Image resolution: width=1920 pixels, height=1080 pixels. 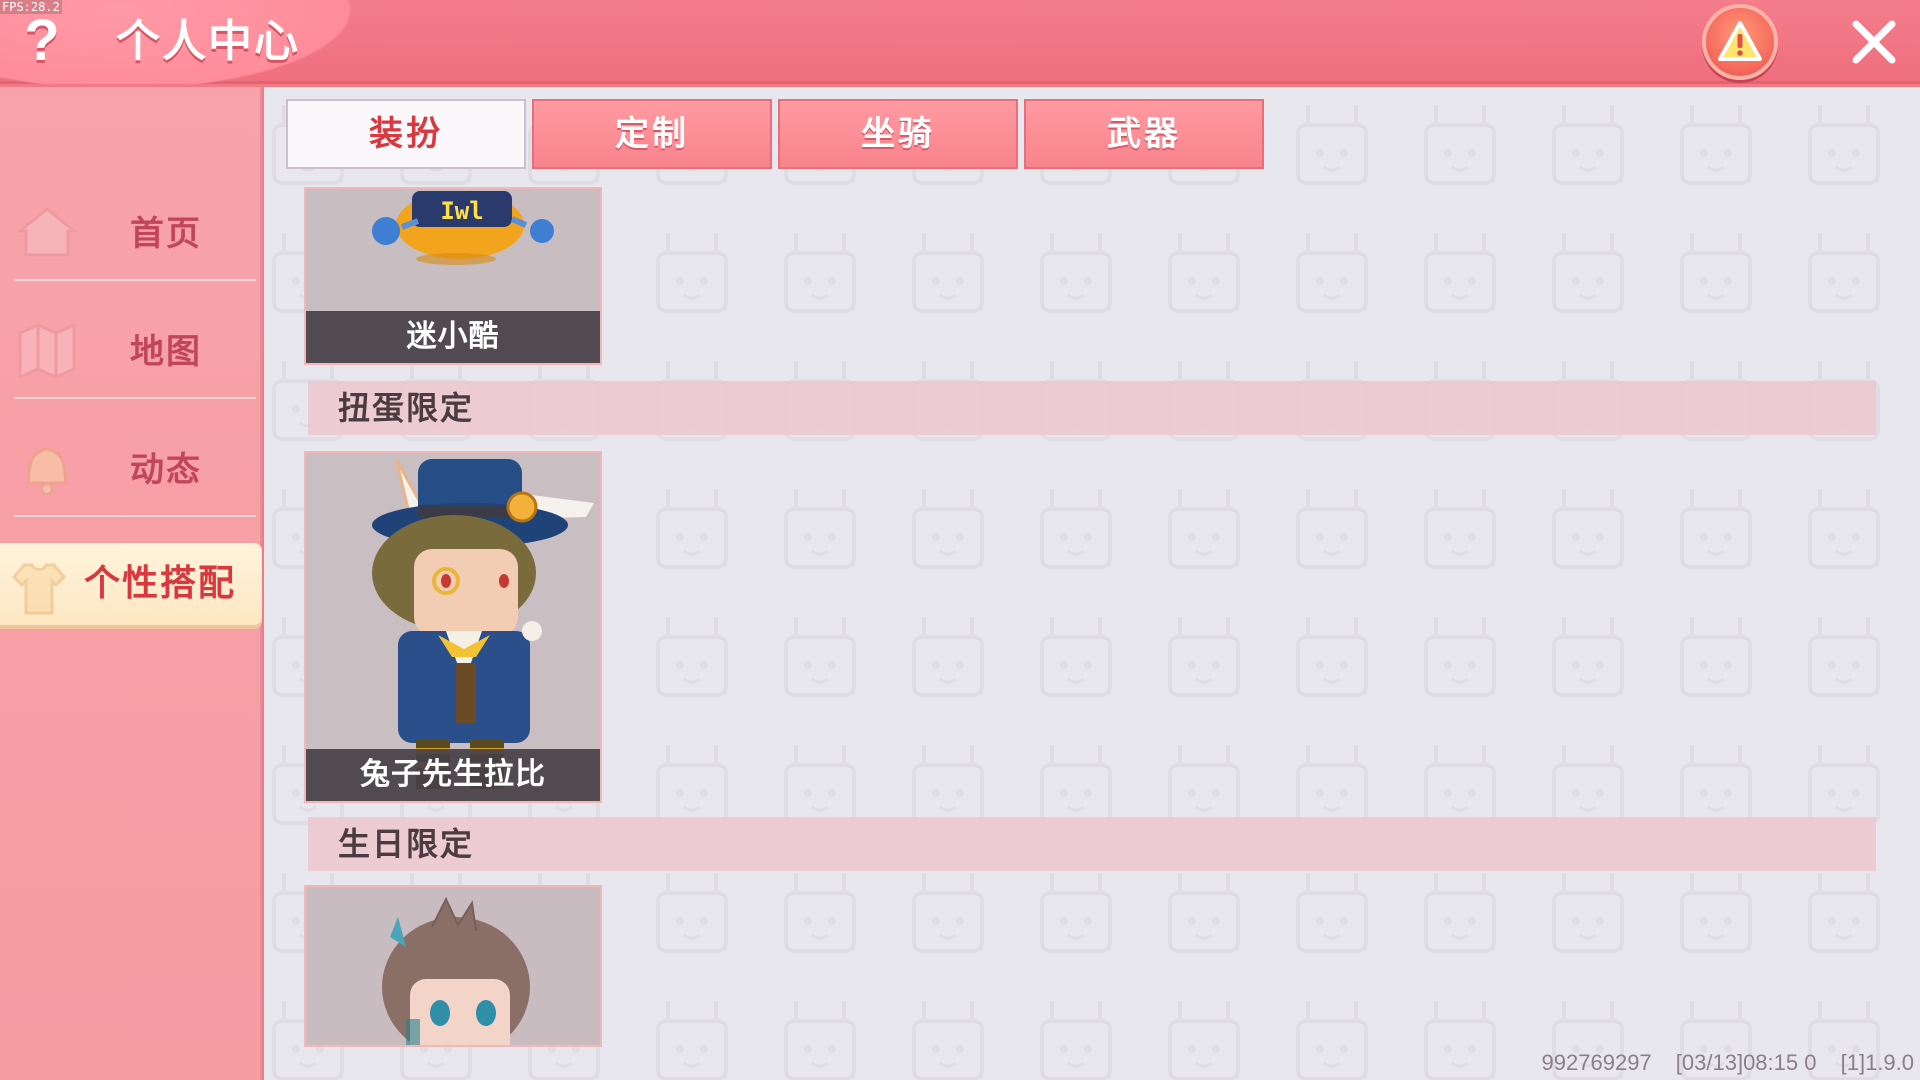 What do you see at coordinates (39, 589) in the screenshot?
I see `shirt-icon` at bounding box center [39, 589].